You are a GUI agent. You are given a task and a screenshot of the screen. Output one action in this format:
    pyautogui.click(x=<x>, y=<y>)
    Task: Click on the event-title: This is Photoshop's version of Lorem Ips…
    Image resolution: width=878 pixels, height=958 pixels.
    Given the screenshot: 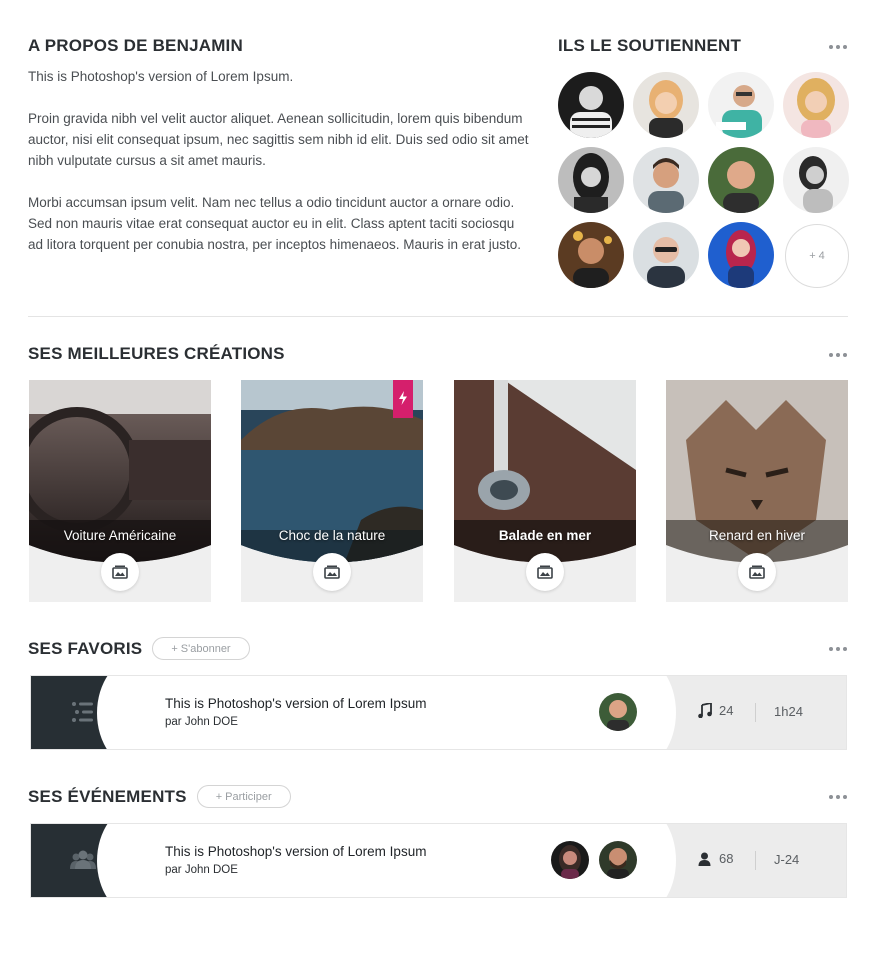 What is the action you would take?
    pyautogui.click(x=296, y=851)
    